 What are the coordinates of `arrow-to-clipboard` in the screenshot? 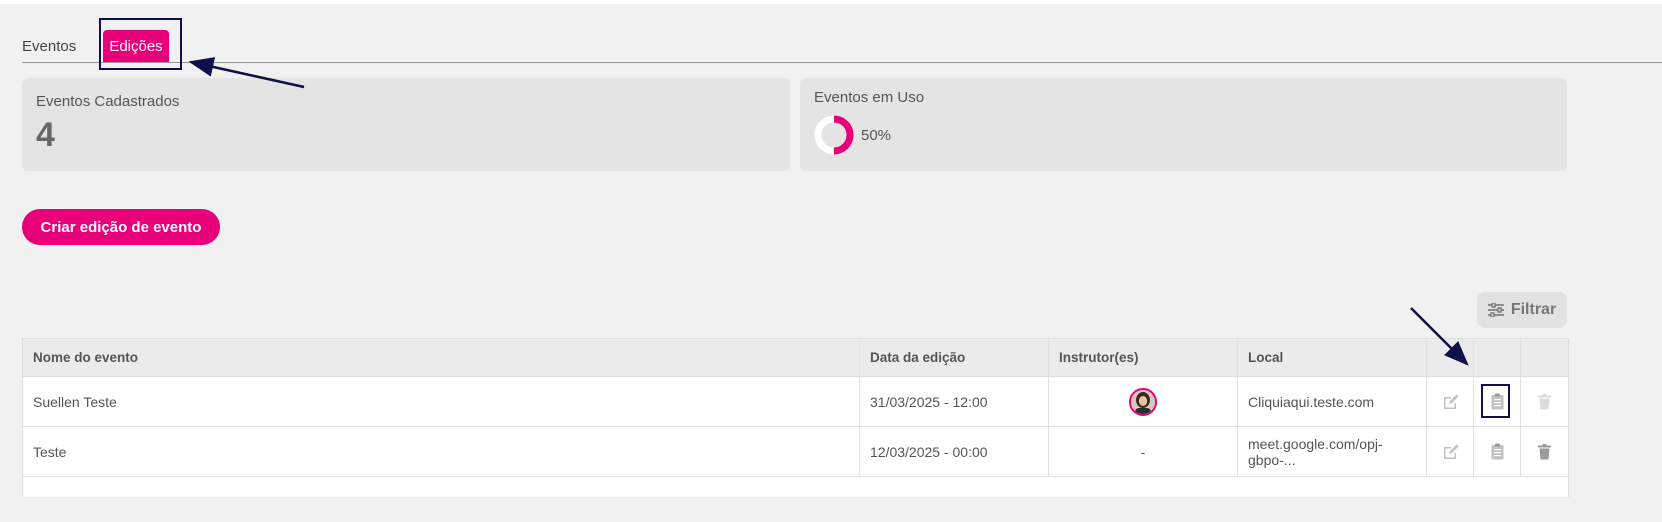 It's located at (1439, 336).